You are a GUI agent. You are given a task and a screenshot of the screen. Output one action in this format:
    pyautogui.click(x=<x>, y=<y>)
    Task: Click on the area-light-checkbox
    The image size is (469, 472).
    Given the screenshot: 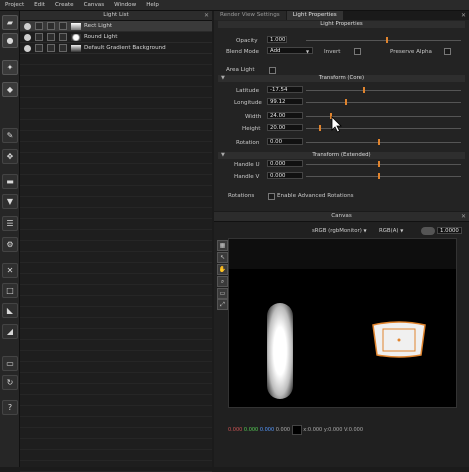 What is the action you would take?
    pyautogui.click(x=272, y=70)
    